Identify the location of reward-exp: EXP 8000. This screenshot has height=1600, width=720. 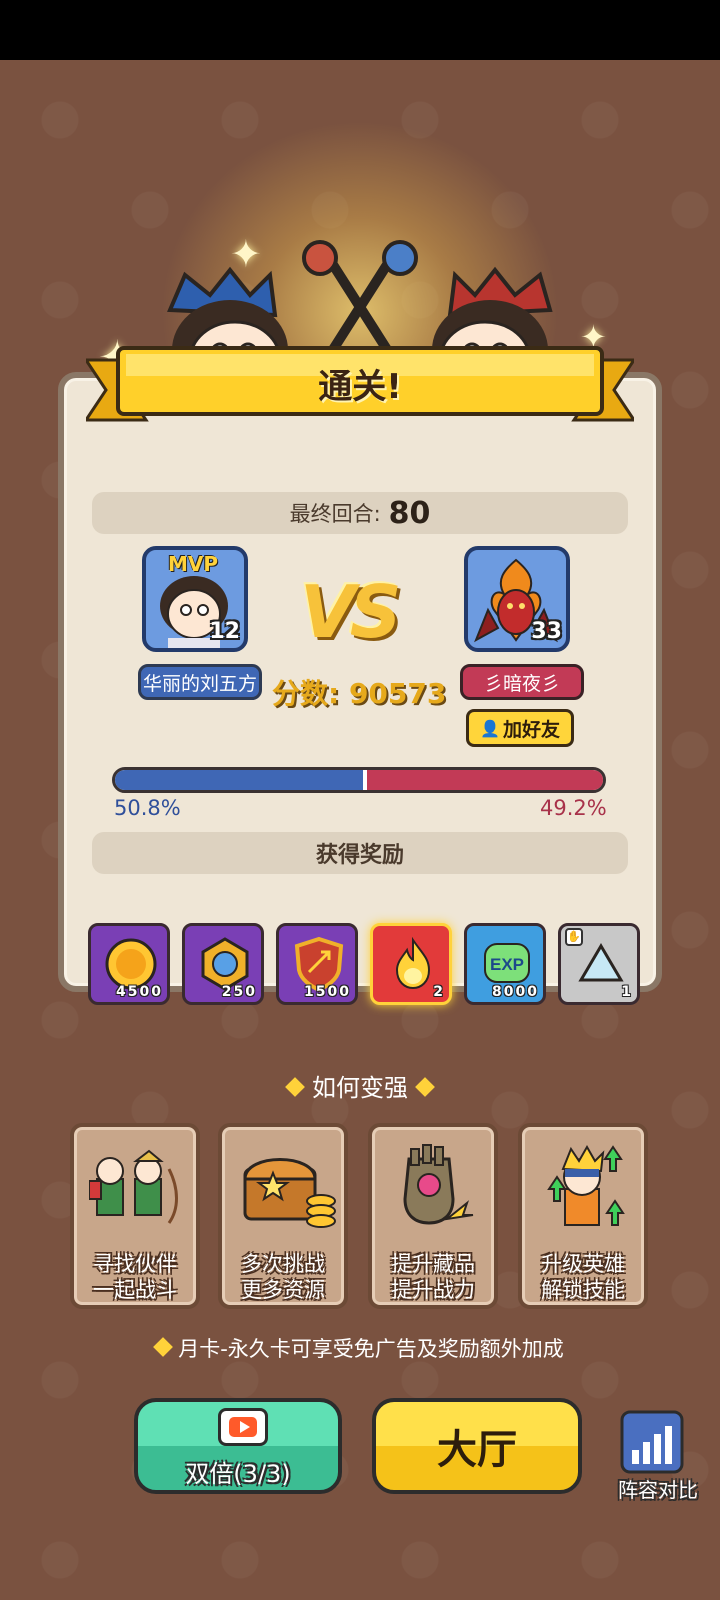
(505, 964).